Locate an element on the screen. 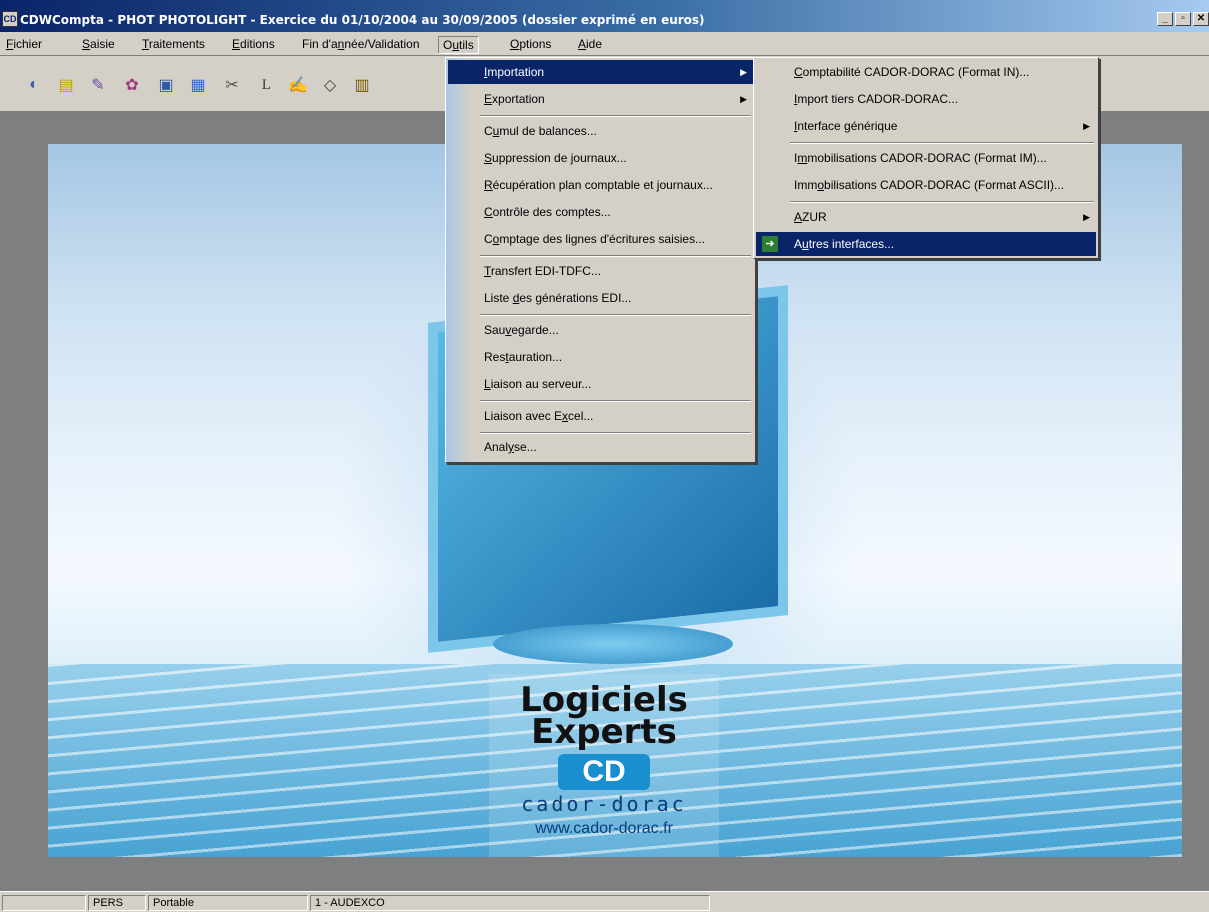 This screenshot has height=912, width=1209. logo-url: www.cador-dorac.fr is located at coordinates (604, 828).